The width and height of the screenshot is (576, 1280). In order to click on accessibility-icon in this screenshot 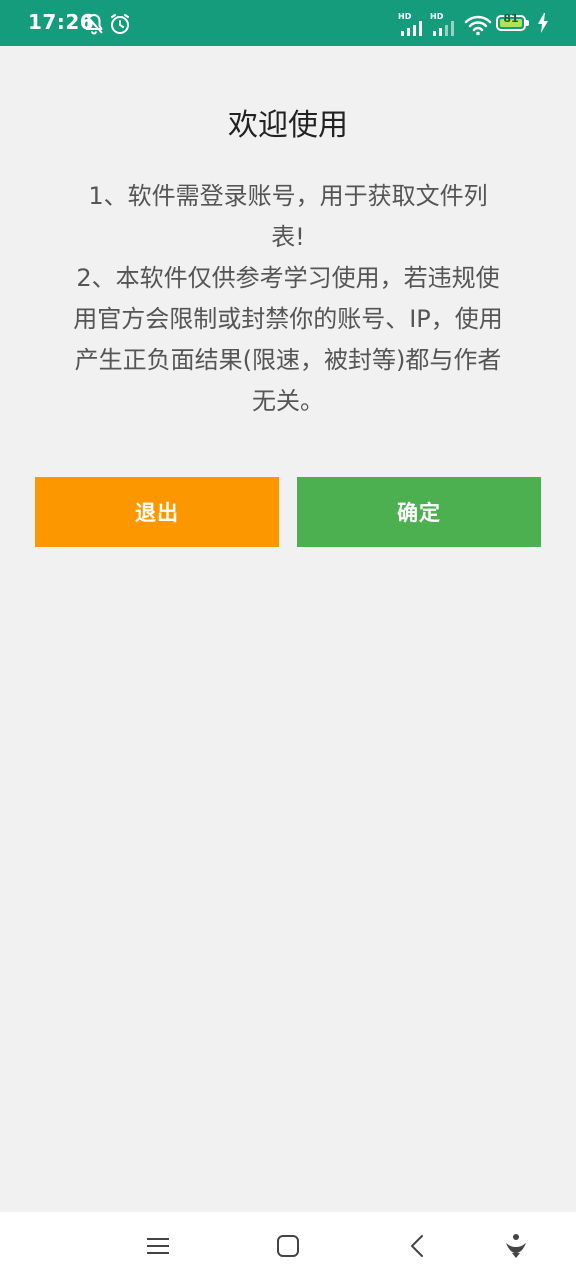, I will do `click(516, 1246)`.